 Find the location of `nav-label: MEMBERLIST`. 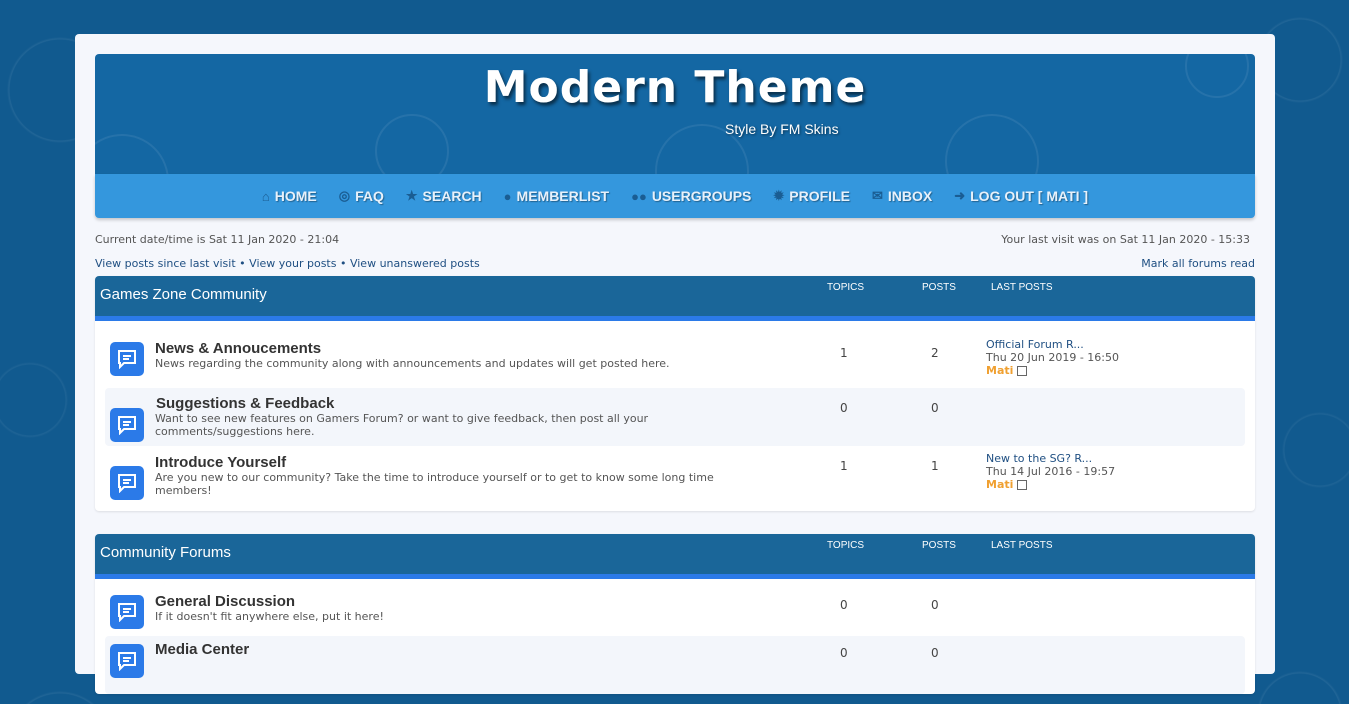

nav-label: MEMBERLIST is located at coordinates (563, 196).